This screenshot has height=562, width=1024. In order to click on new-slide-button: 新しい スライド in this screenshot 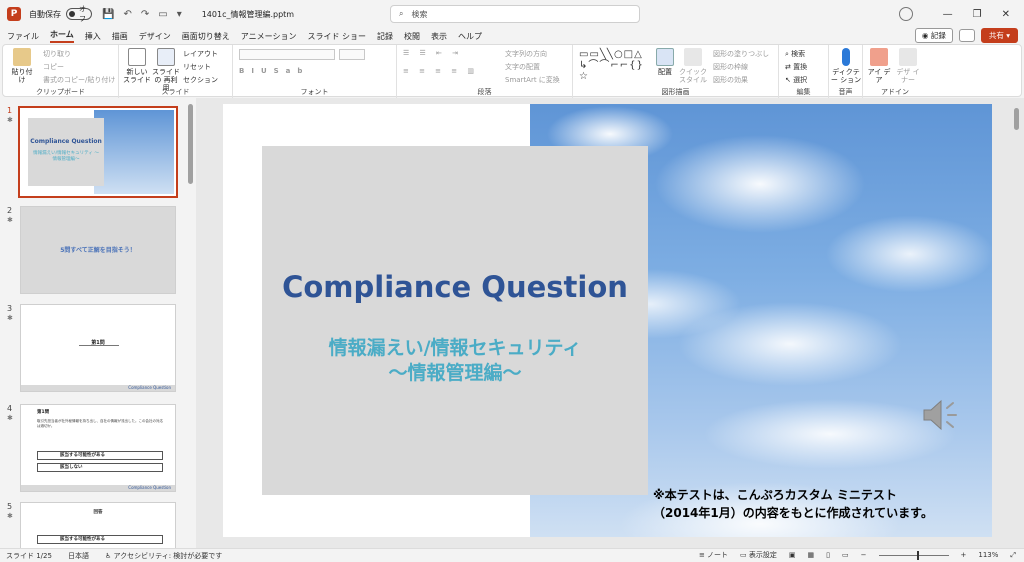, I will do `click(137, 66)`.